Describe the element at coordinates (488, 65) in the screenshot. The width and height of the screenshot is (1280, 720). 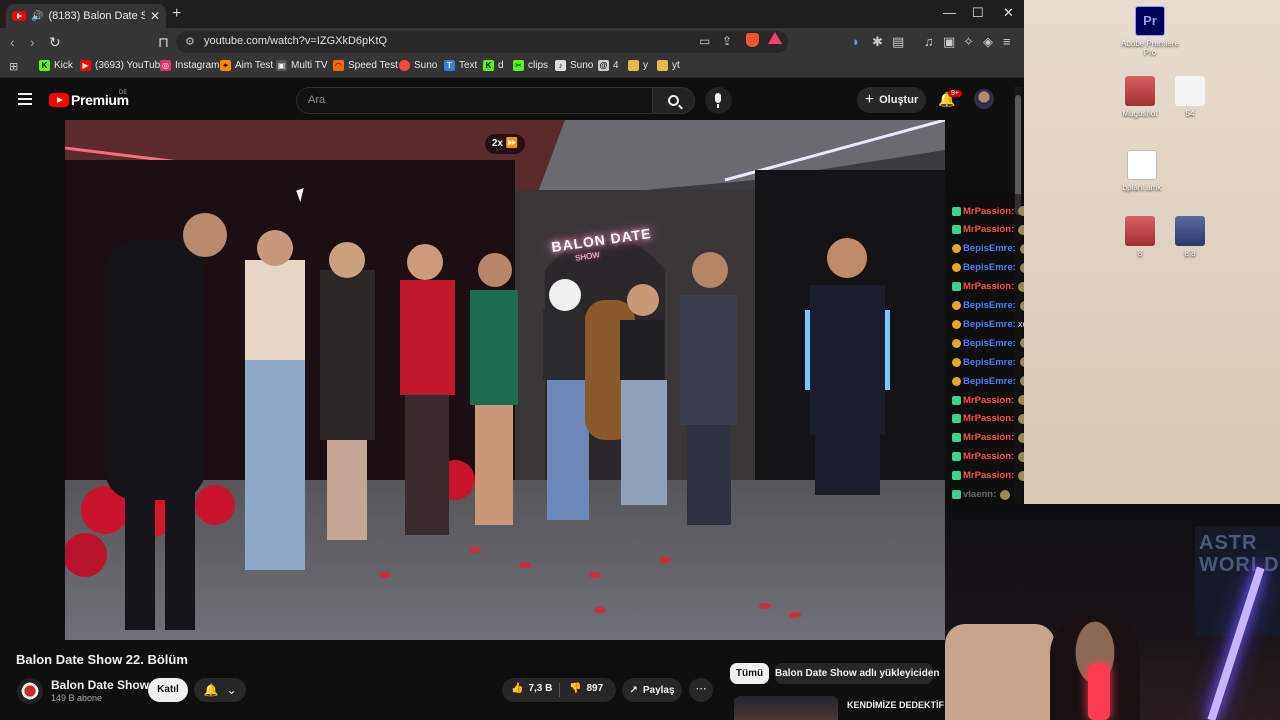
I see `kick-icon: K` at that location.